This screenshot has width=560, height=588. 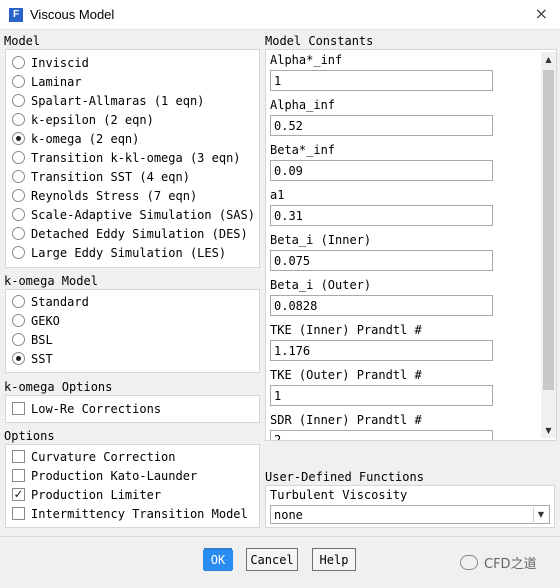 What do you see at coordinates (118, 100) in the screenshot?
I see `option-label: Spalart-Allmaras (1 eqn)` at bounding box center [118, 100].